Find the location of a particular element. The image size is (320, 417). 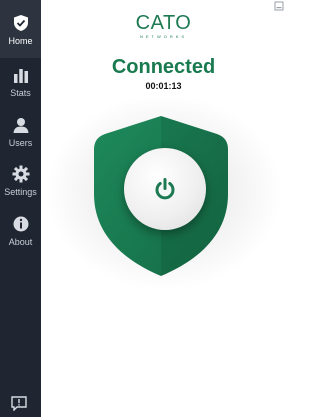

sidebar-item-about: About is located at coordinates (20, 231).